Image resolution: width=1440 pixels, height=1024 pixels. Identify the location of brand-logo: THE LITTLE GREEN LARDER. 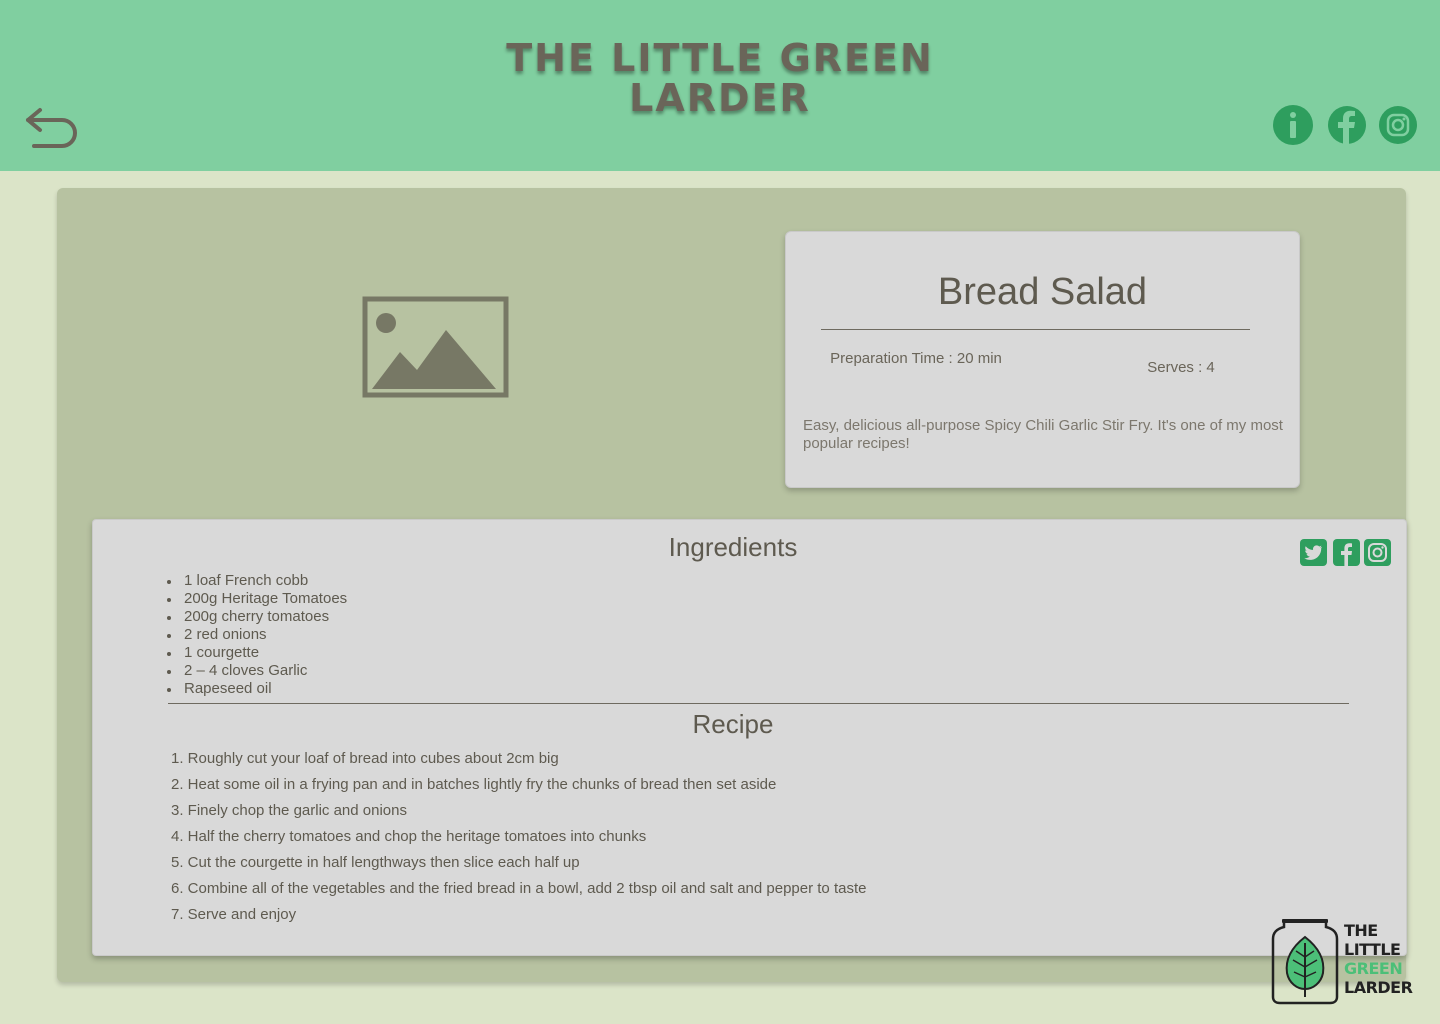
(1345, 962).